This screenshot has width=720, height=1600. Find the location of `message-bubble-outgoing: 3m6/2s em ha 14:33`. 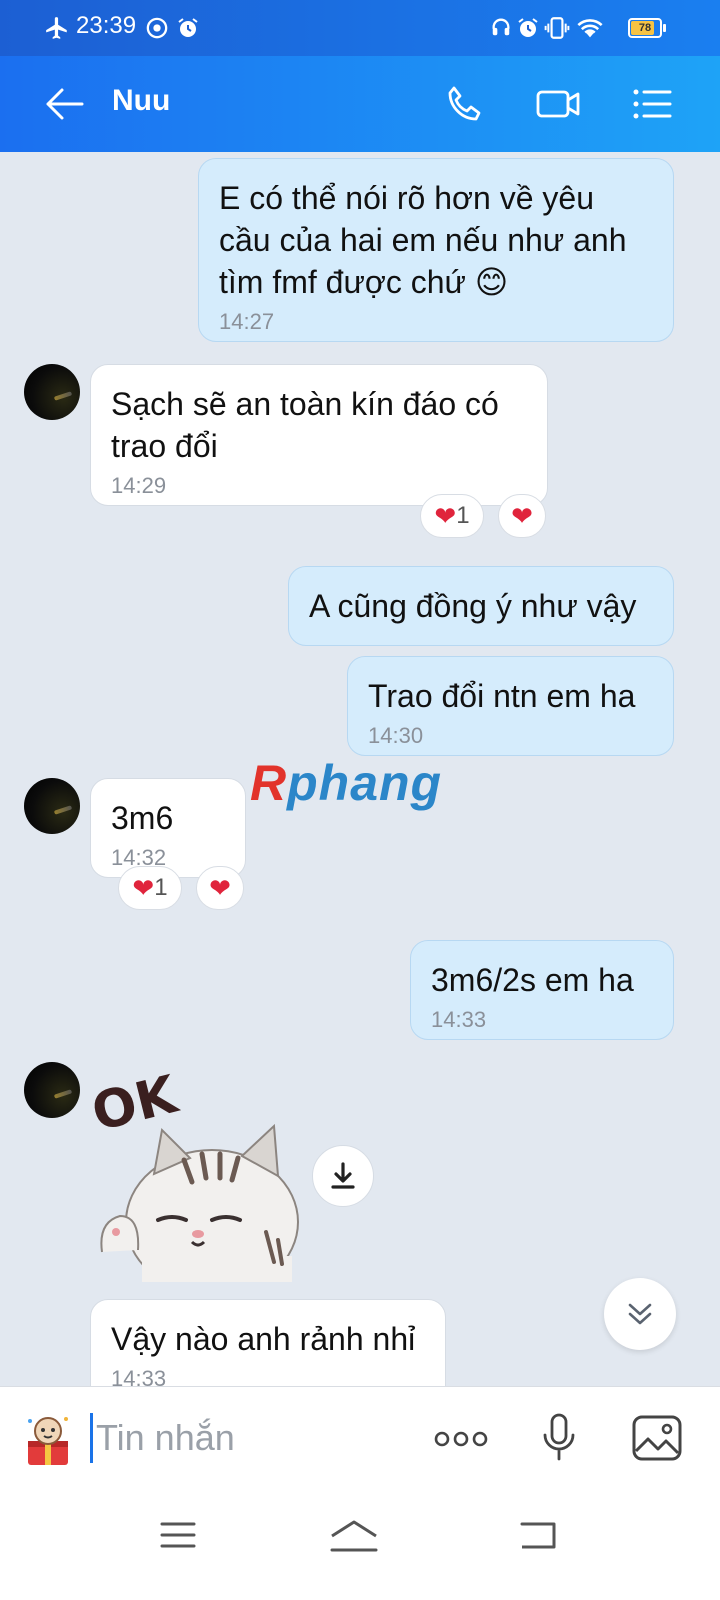

message-bubble-outgoing: 3m6/2s em ha 14:33 is located at coordinates (542, 990).